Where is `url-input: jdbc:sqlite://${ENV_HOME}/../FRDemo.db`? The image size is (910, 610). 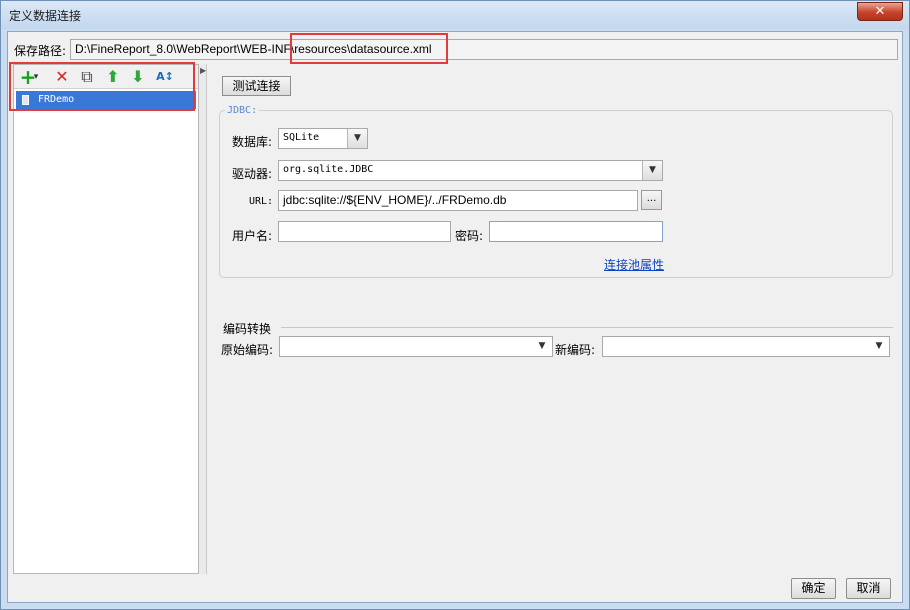
url-input: jdbc:sqlite://${ENV_HOME}/../FRDemo.db is located at coordinates (458, 200).